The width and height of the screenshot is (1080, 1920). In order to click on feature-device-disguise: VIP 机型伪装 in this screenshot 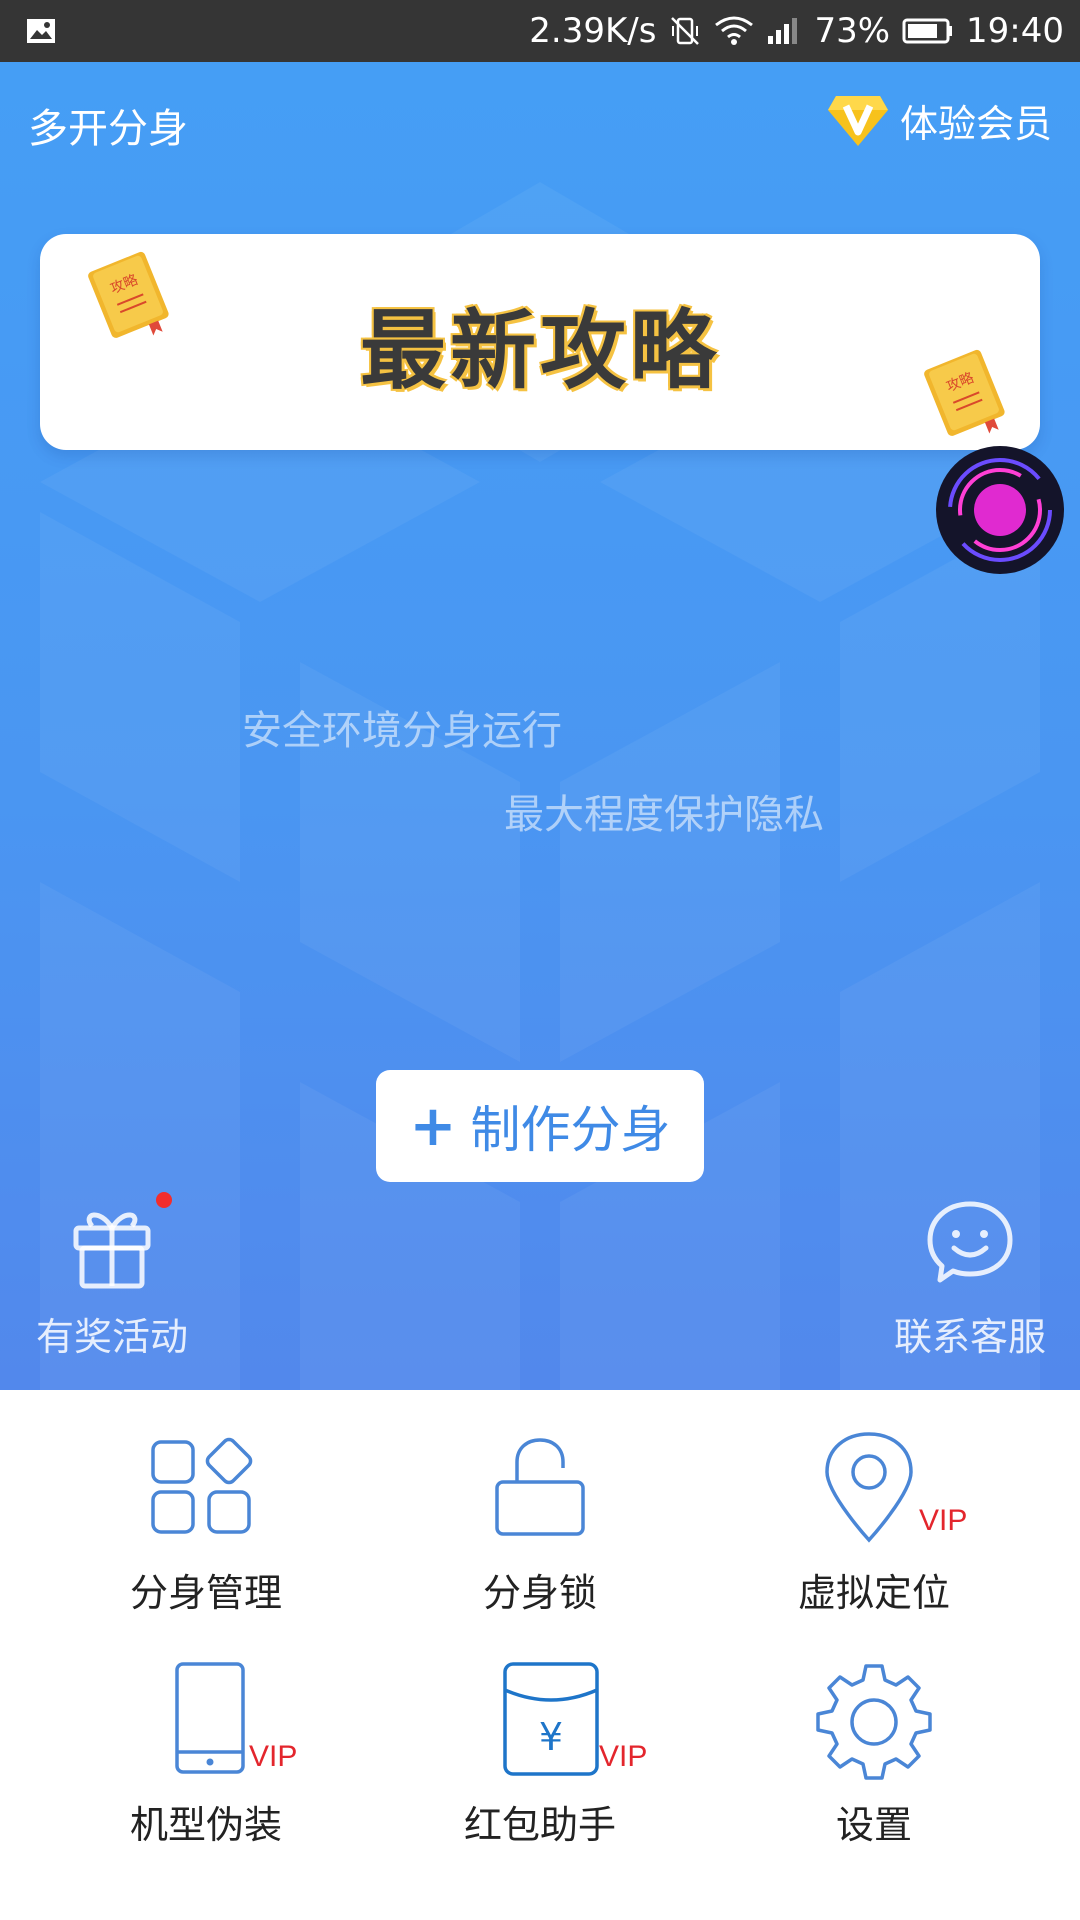, I will do `click(206, 1737)`.